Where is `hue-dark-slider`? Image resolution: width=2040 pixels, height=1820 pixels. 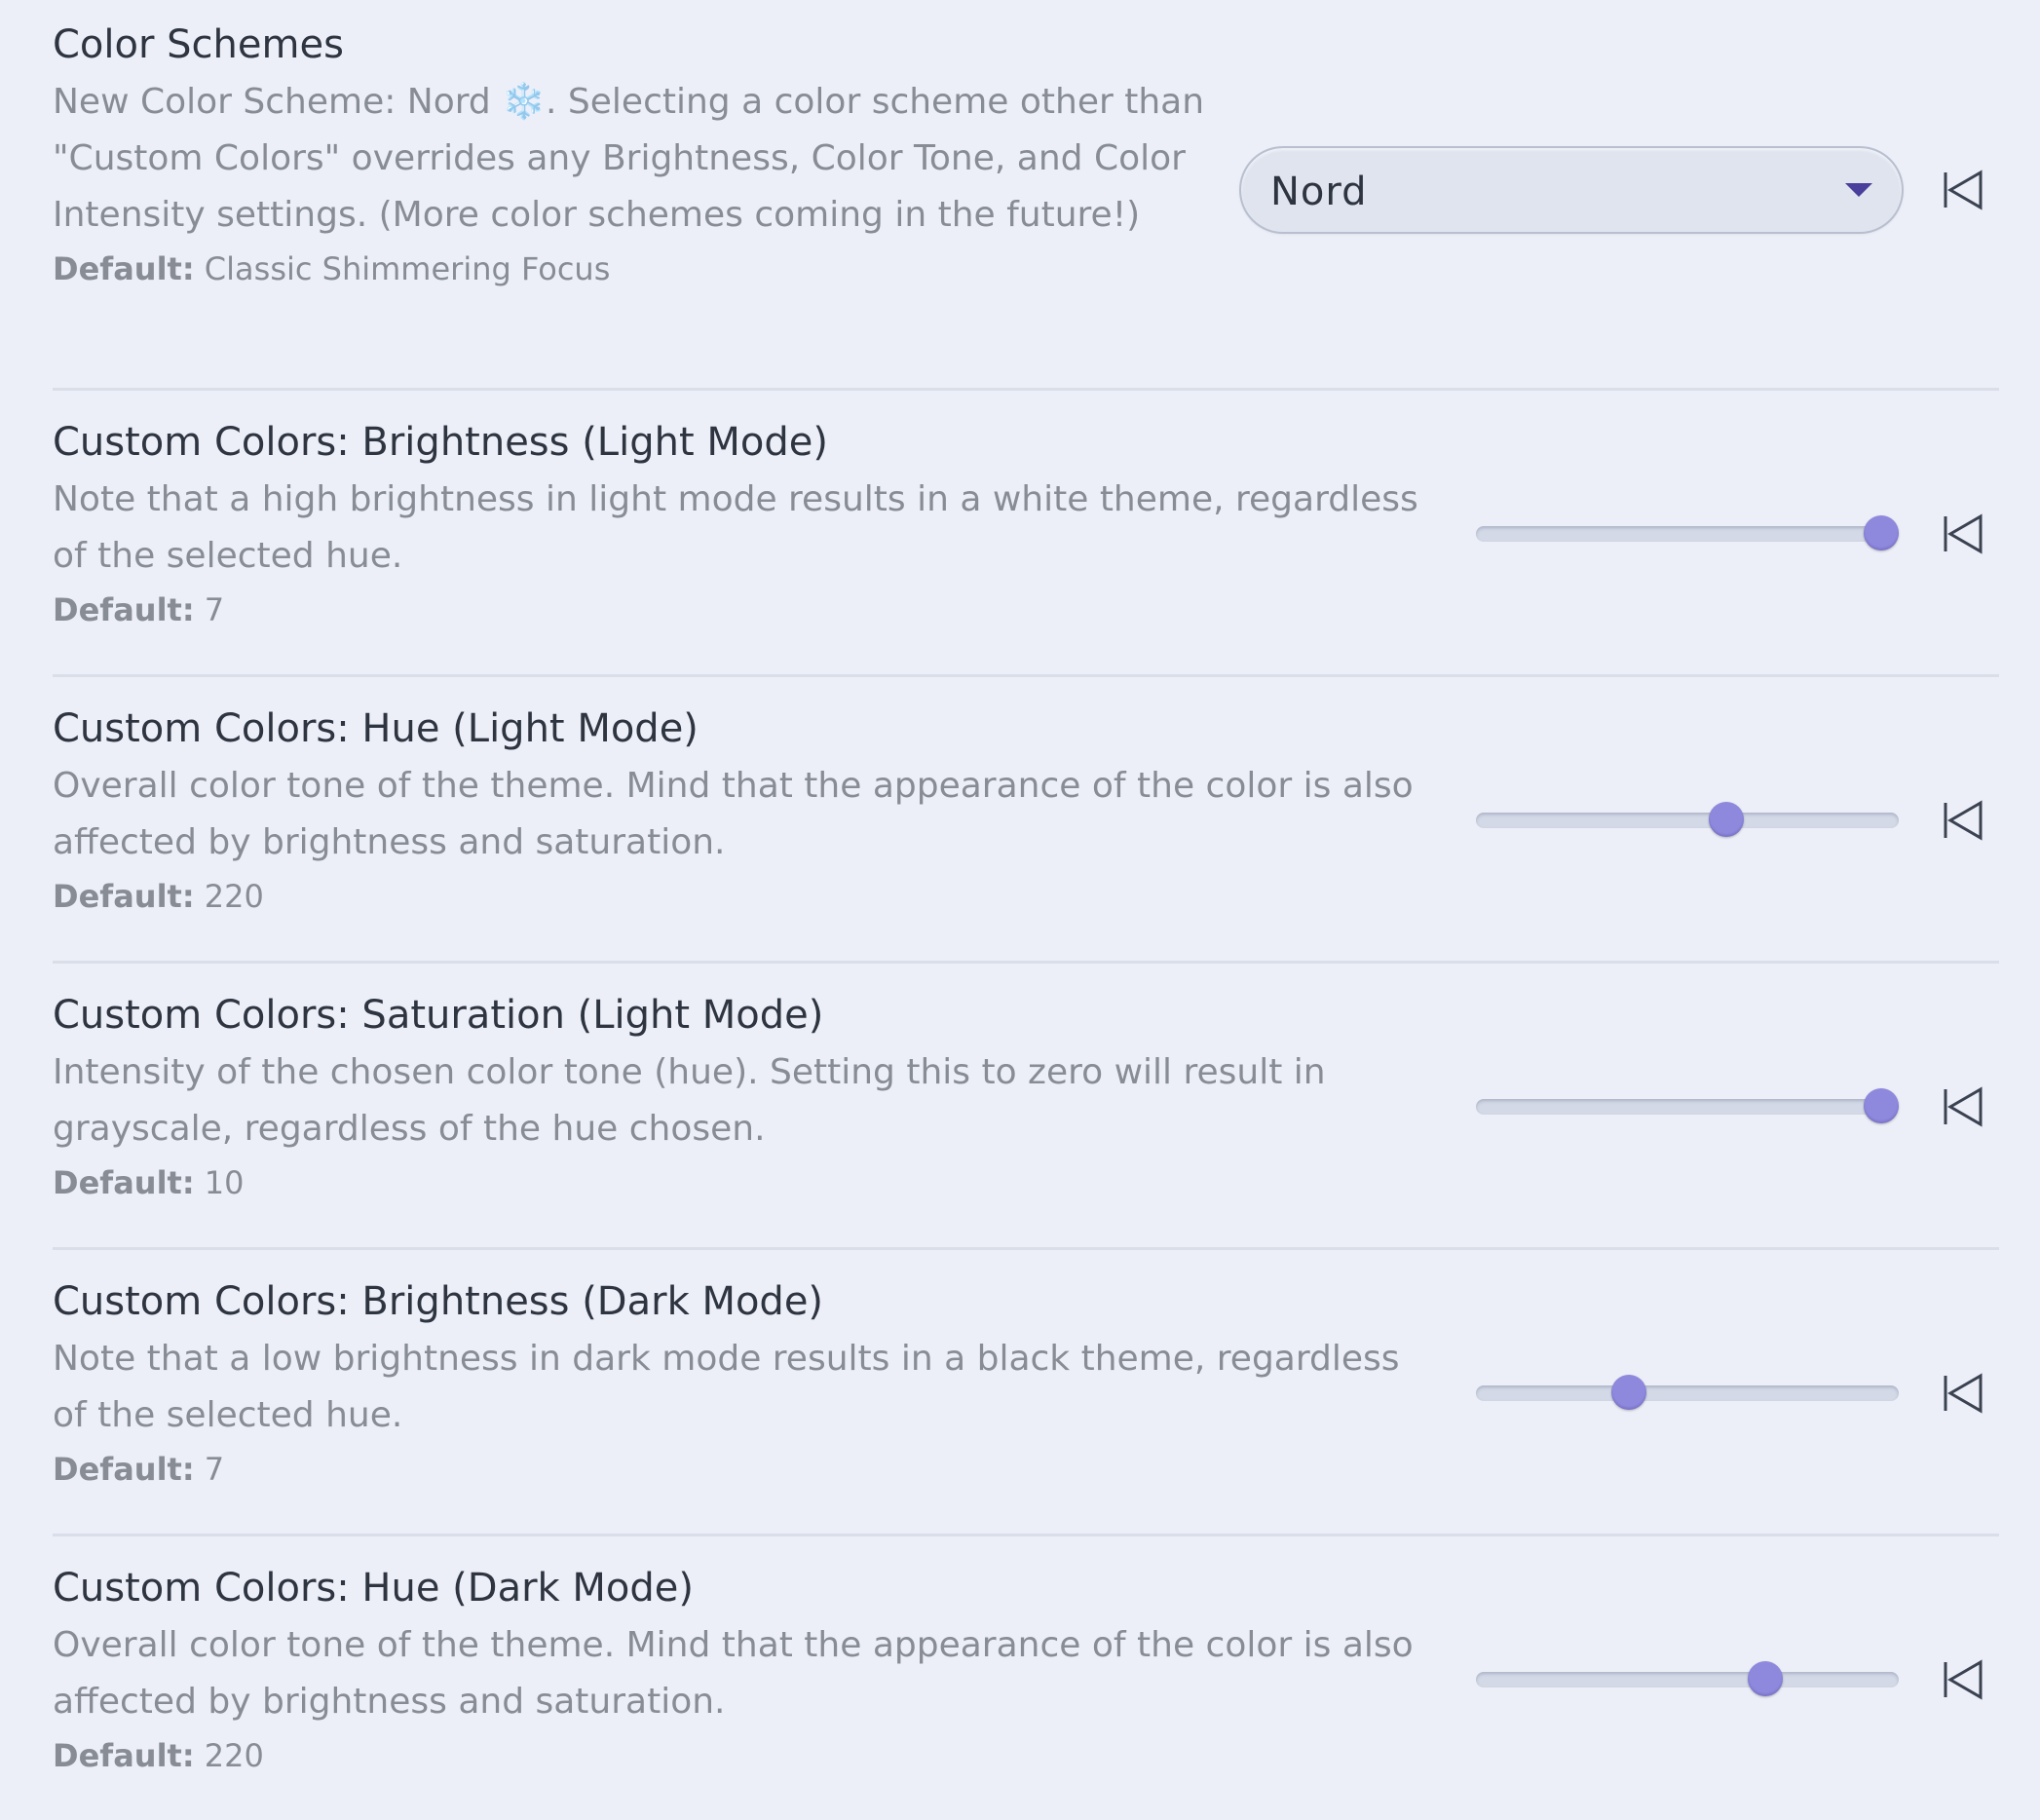 hue-dark-slider is located at coordinates (1687, 1679).